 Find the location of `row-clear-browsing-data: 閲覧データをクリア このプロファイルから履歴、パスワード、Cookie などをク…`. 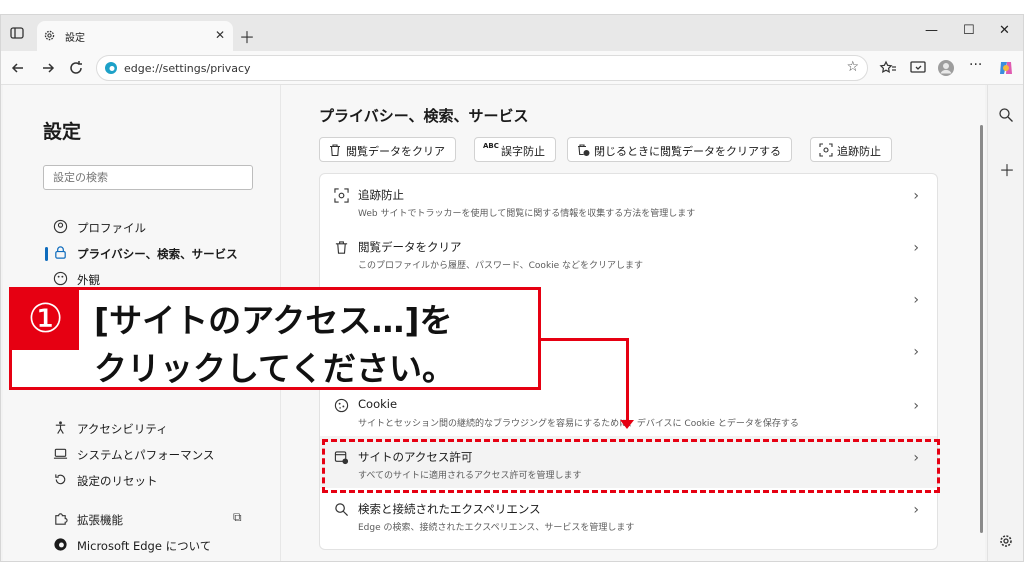

row-clear-browsing-data: 閲覧データをクリア このプロファイルから履歴、パスワード、Cookie などをク… is located at coordinates (628, 252).